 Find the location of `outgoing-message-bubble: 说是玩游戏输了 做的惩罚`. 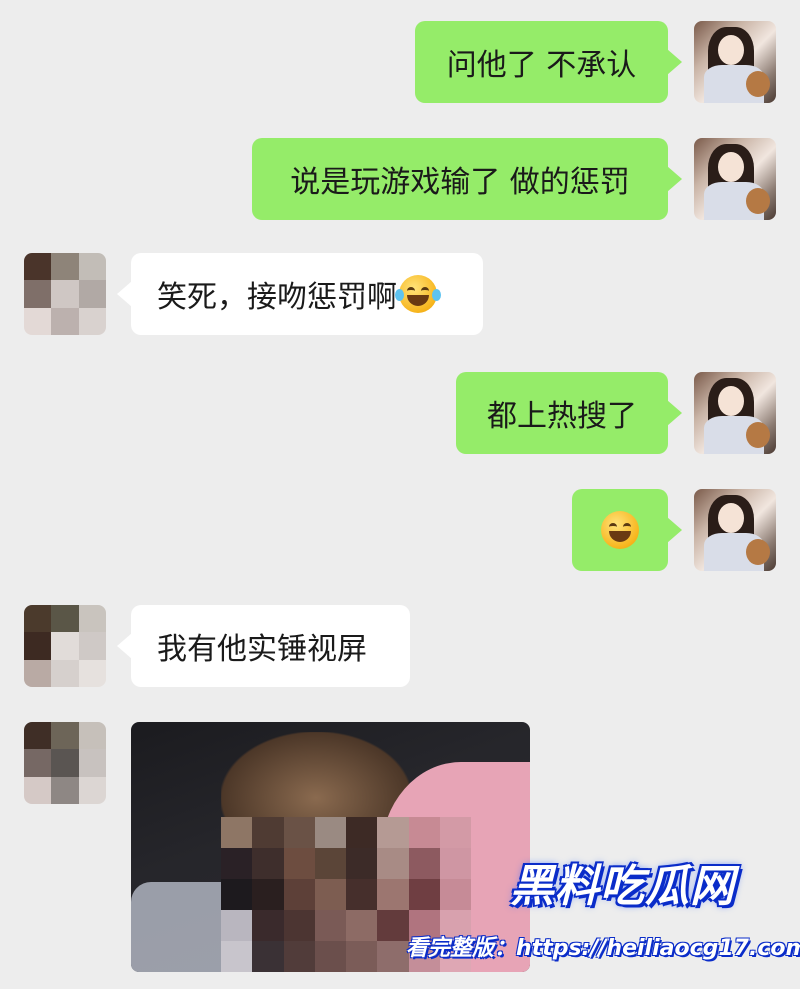

outgoing-message-bubble: 说是玩游戏输了 做的惩罚 is located at coordinates (467, 179).